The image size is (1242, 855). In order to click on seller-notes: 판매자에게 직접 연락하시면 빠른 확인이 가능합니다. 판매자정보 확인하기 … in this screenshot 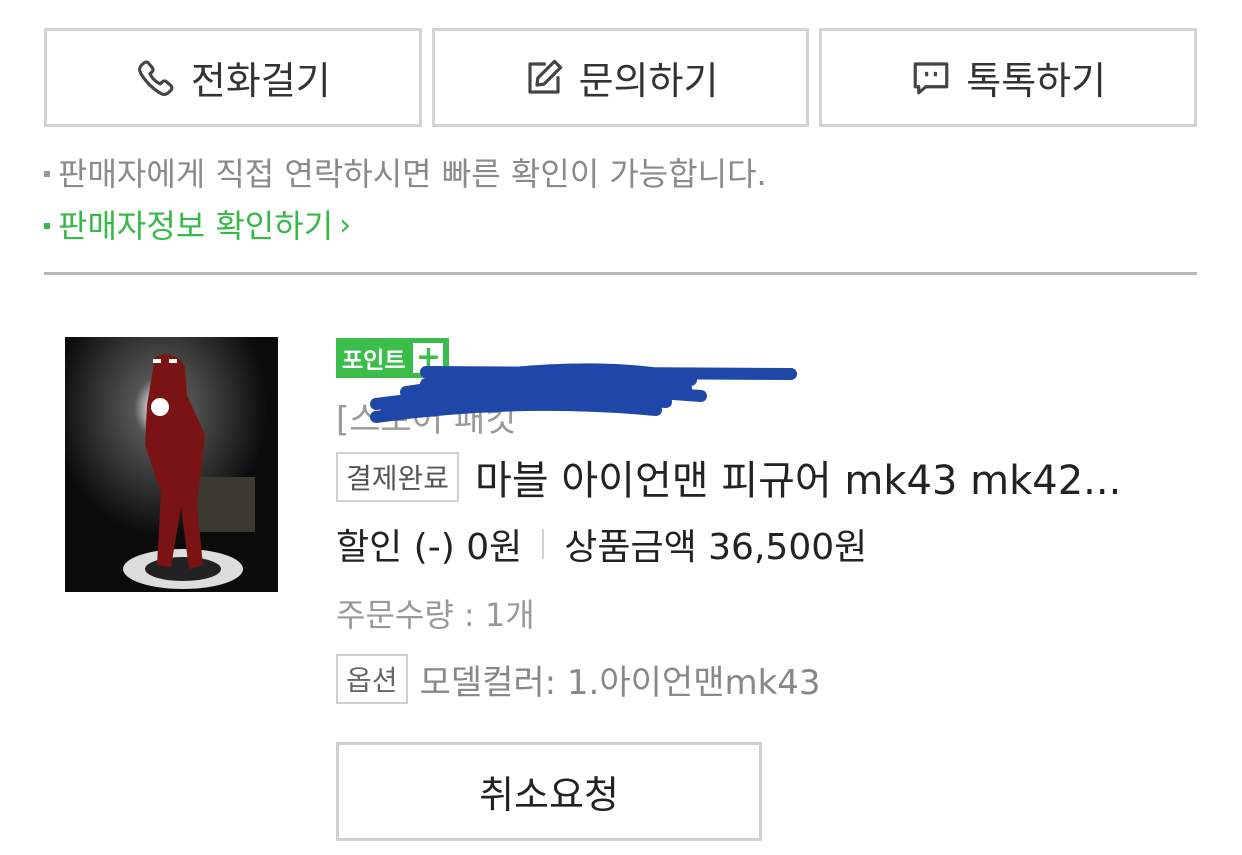, I will do `click(620, 200)`.